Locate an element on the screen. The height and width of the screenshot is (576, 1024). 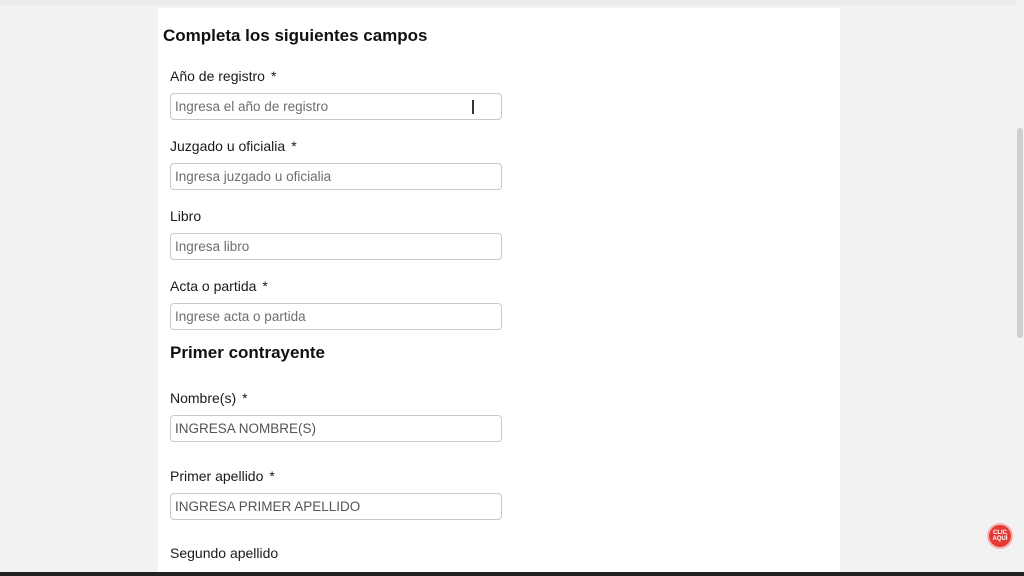
label-text: Segundo apellido is located at coordinates (224, 553).